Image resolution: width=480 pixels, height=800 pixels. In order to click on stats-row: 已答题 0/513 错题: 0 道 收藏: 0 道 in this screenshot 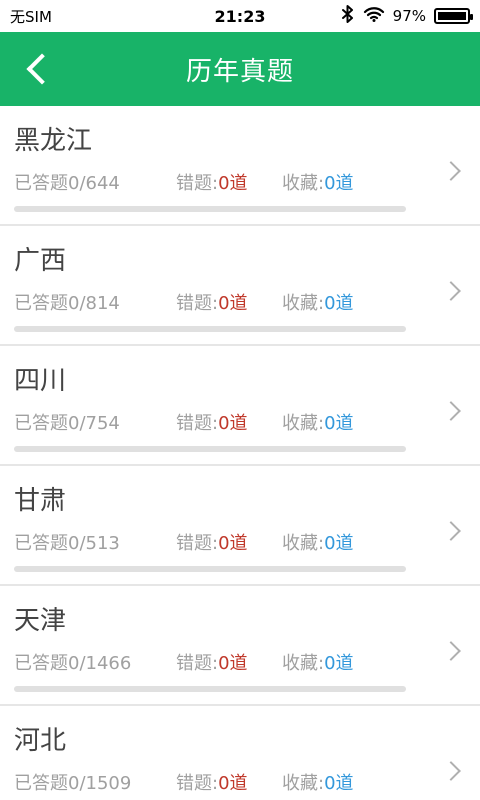, I will do `click(240, 542)`.